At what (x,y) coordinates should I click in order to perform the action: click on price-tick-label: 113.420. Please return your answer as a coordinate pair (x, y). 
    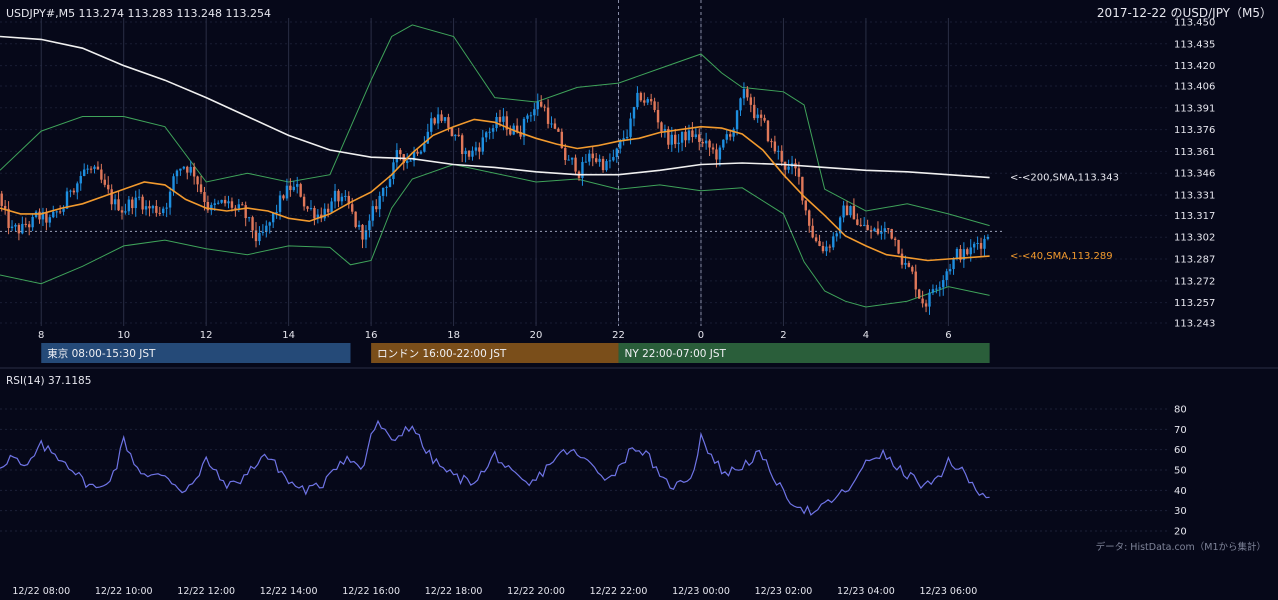
    Looking at the image, I should click on (1194, 66).